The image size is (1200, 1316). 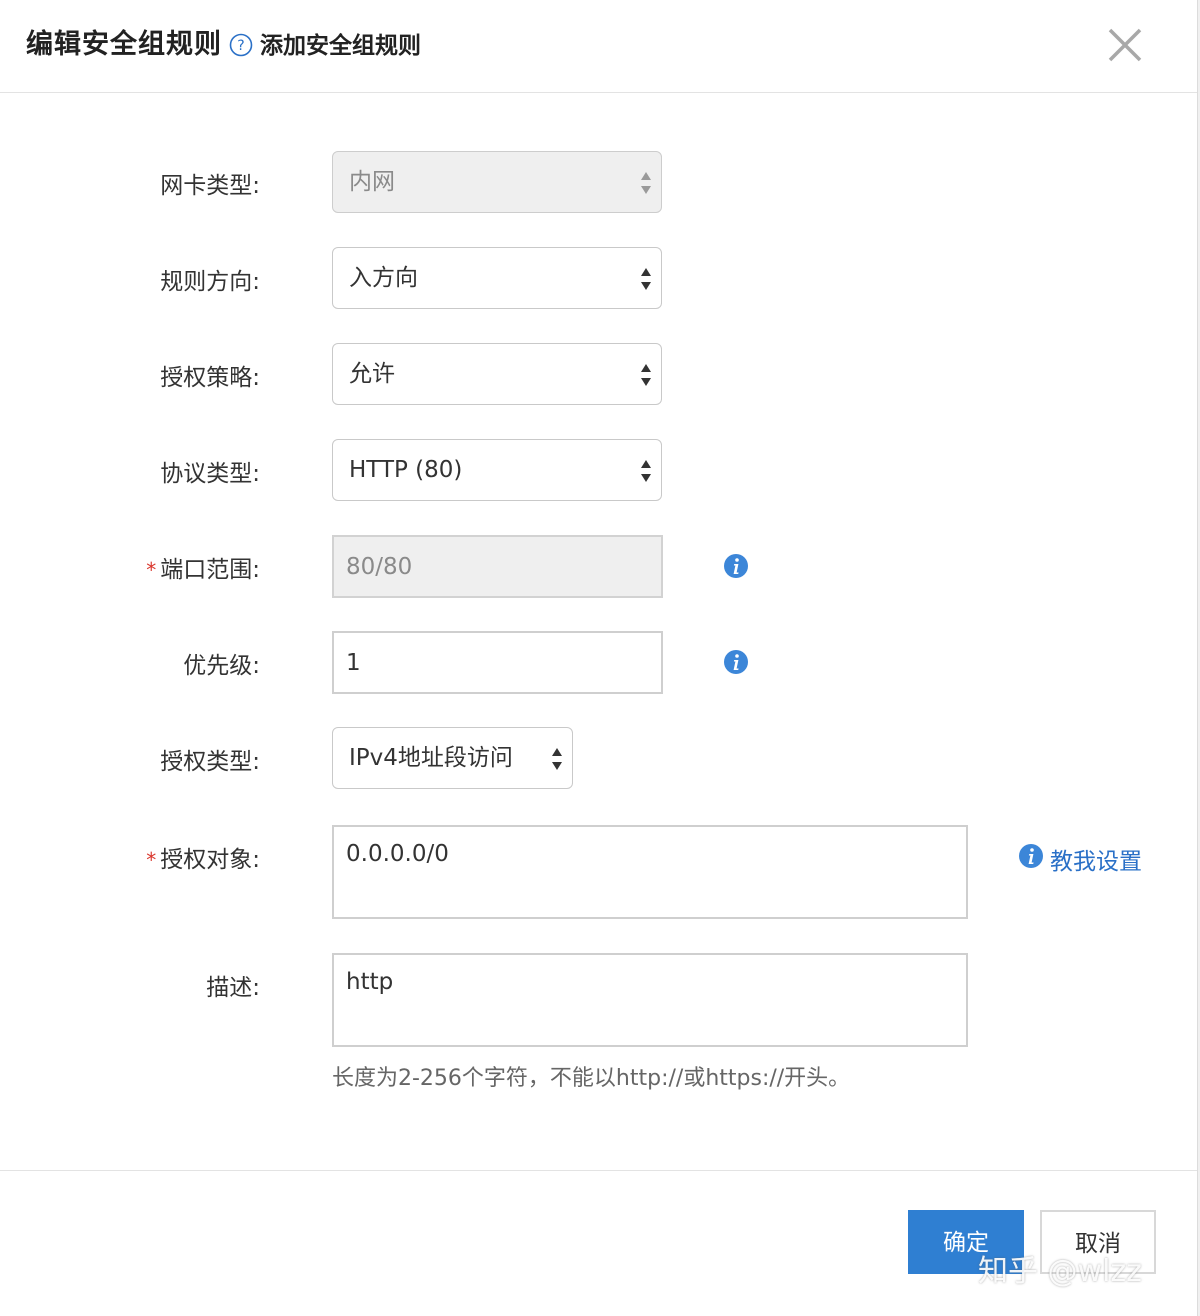 What do you see at coordinates (210, 186) in the screenshot?
I see `nic-type-label: 网卡类型:` at bounding box center [210, 186].